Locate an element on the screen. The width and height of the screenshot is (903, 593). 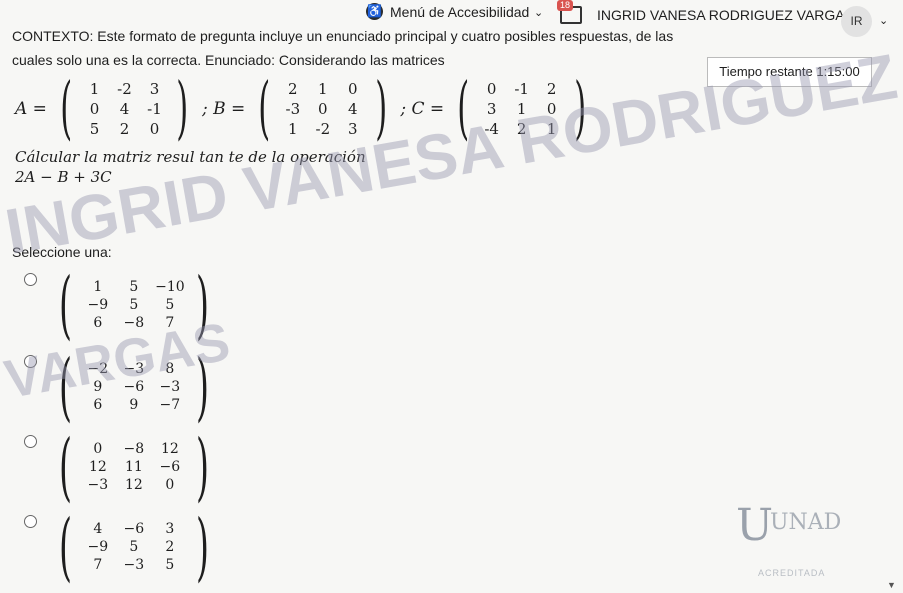
option-d-radio is located at coordinates (30, 521).